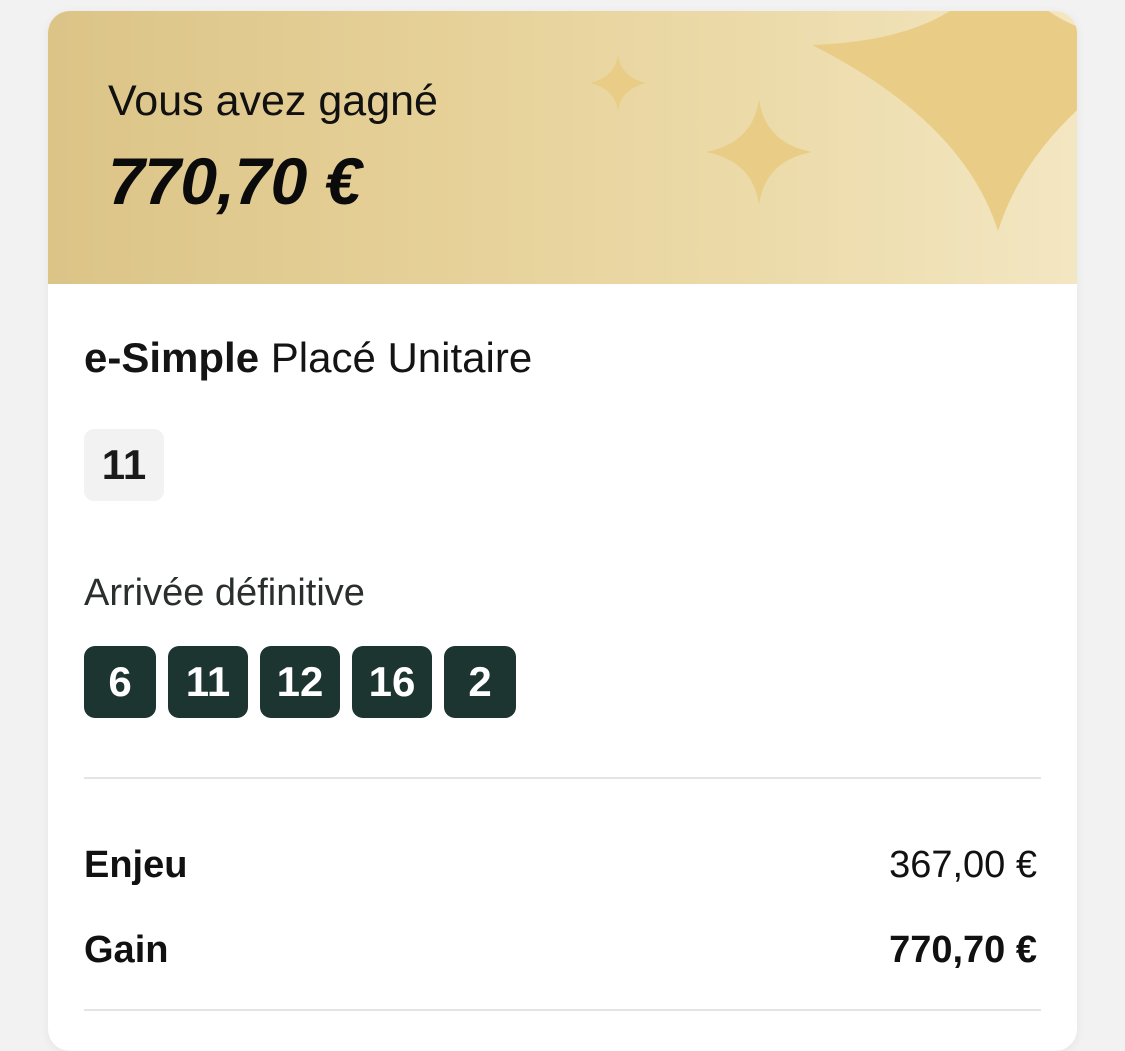  I want to click on arrival-numbers: 6 11 12 16 2, so click(300, 682).